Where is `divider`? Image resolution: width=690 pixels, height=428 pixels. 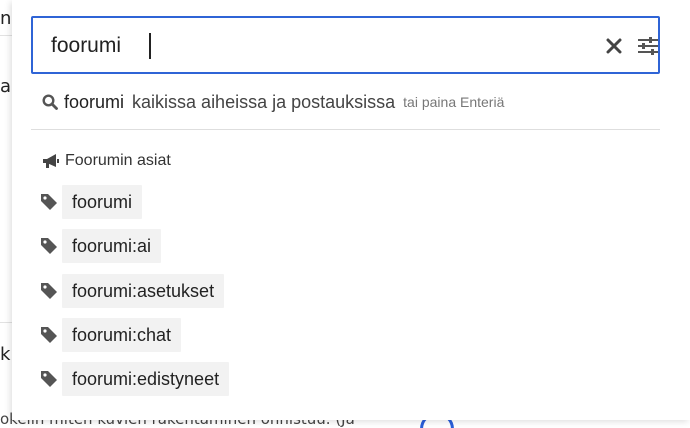 divider is located at coordinates (345, 129).